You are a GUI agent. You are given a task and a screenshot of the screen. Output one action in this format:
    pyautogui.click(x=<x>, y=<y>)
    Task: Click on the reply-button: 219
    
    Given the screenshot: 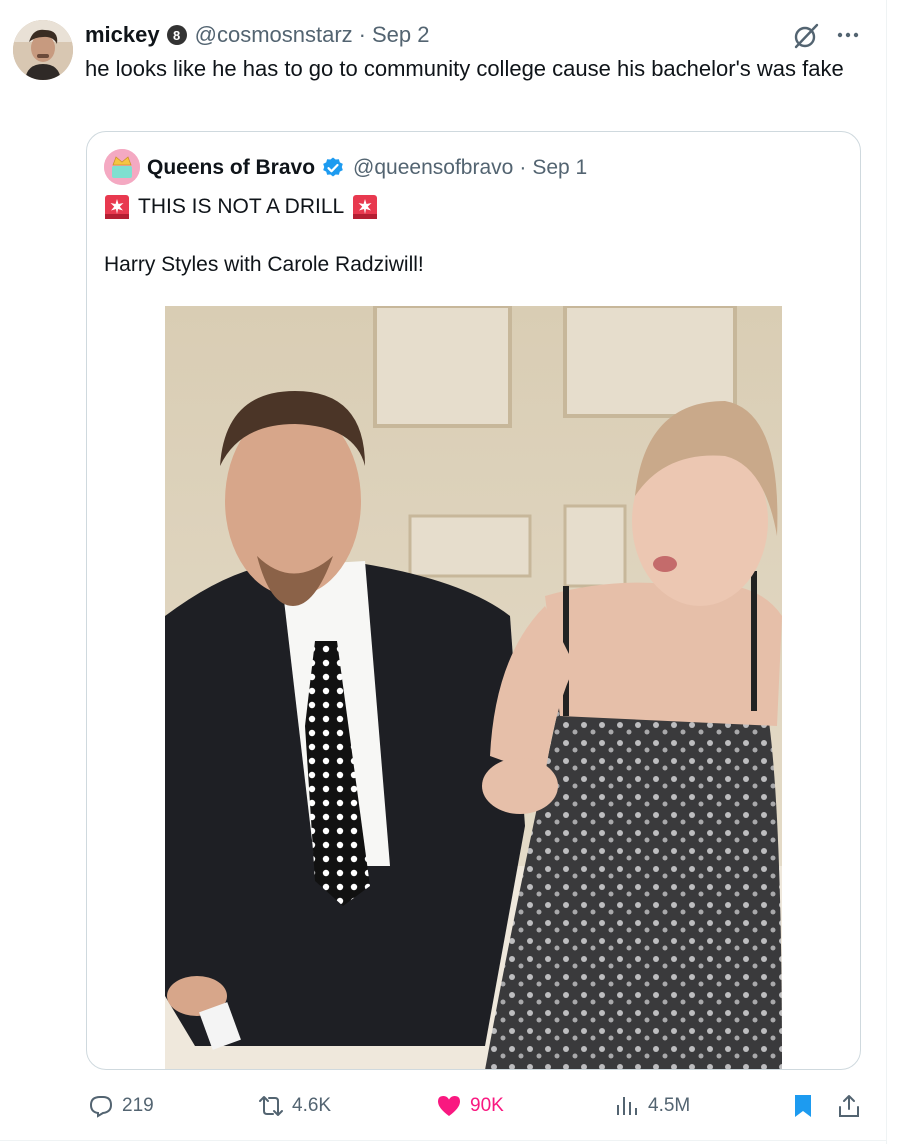 What is the action you would take?
    pyautogui.click(x=121, y=1106)
    